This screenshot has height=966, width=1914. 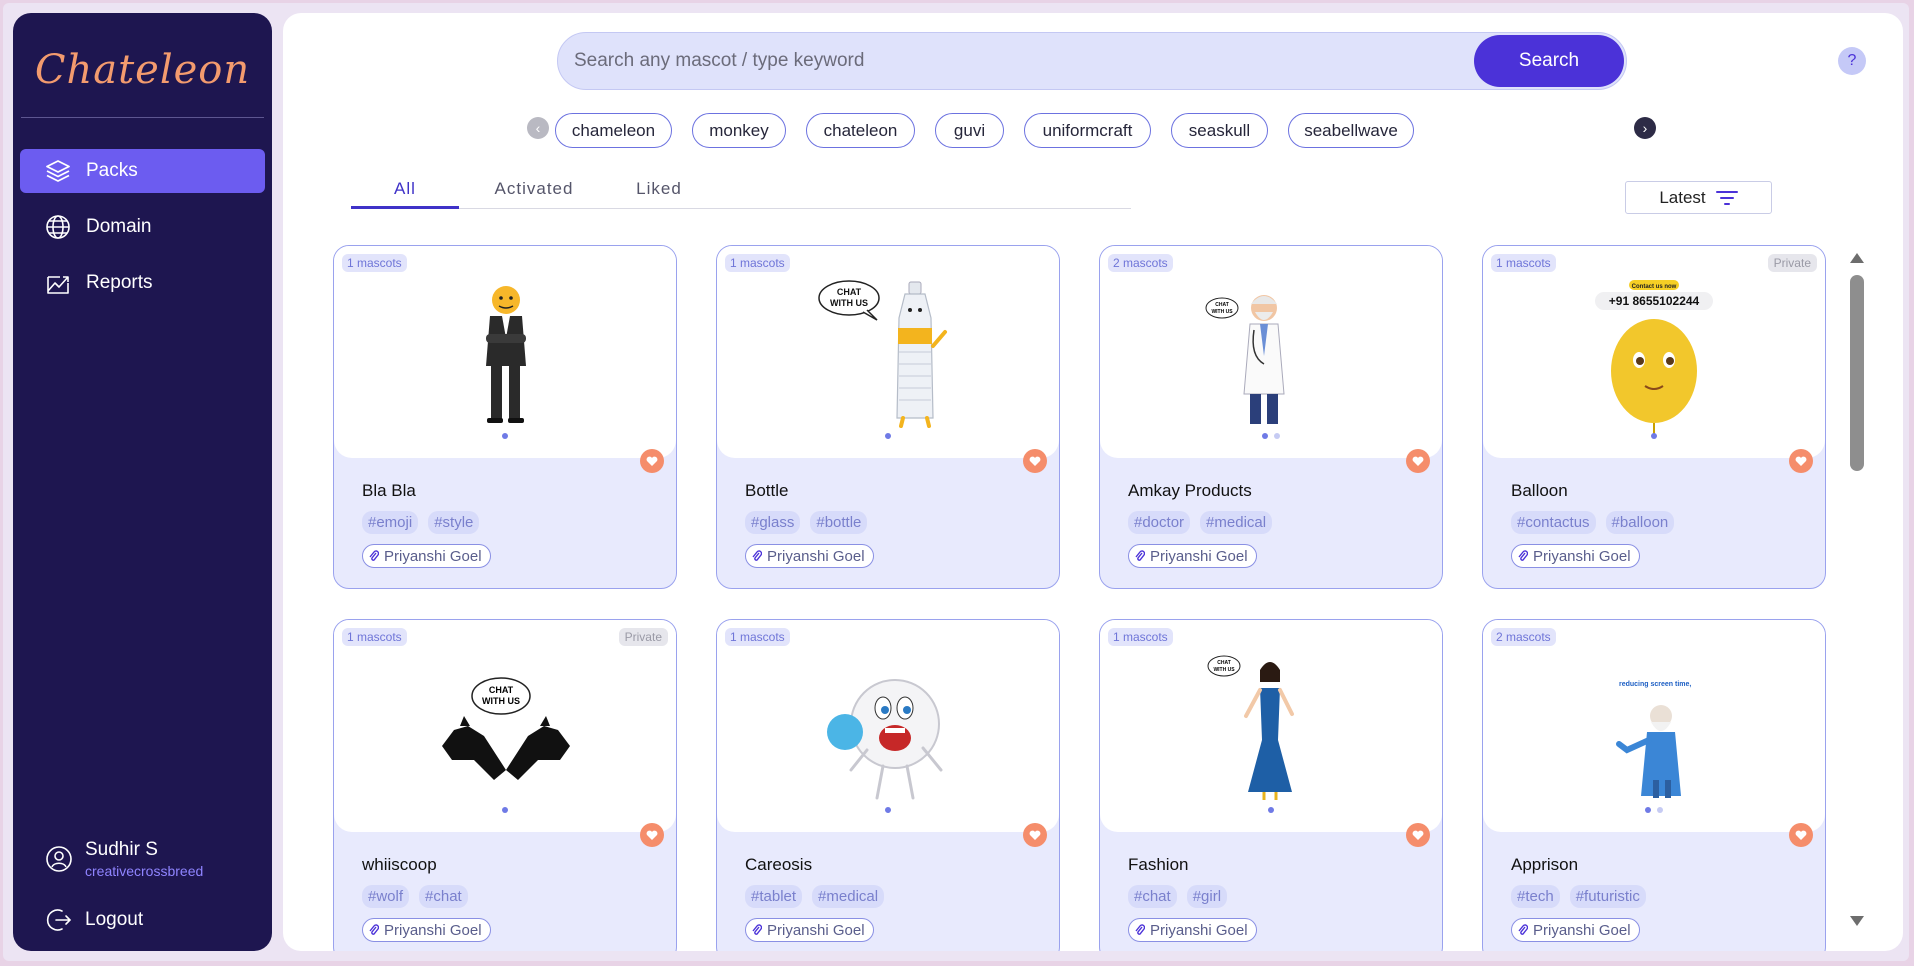 What do you see at coordinates (1640, 522) in the screenshot?
I see `tag: #balloon` at bounding box center [1640, 522].